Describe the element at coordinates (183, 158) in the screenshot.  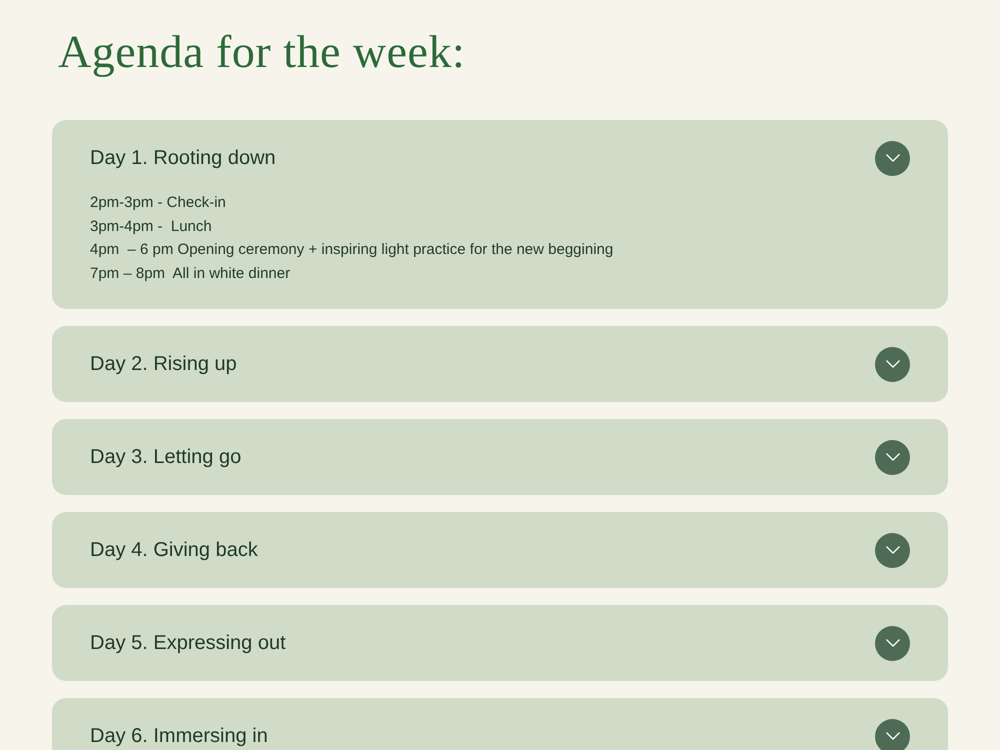
I see `day-title: Day 1. Rooting down` at that location.